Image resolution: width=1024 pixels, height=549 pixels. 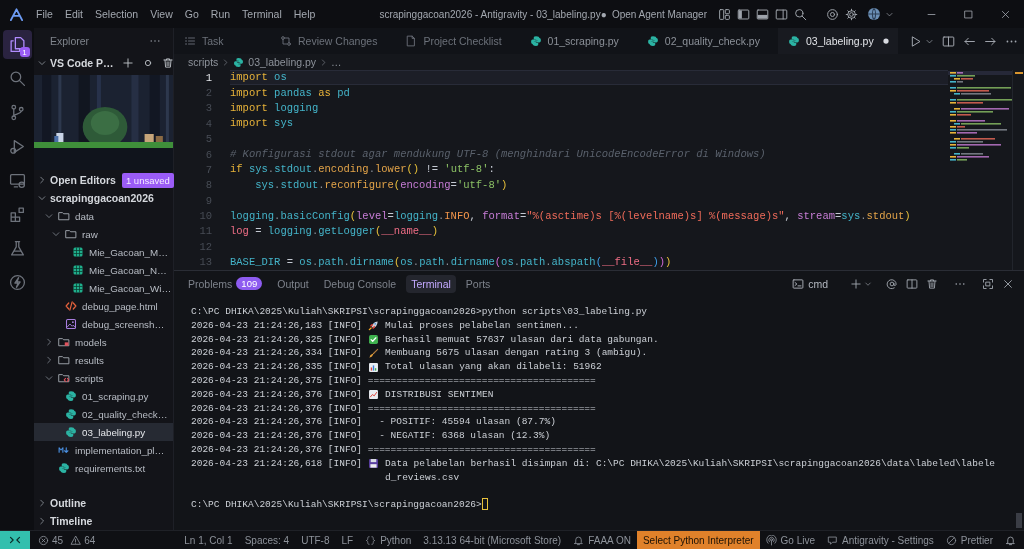 What do you see at coordinates (698, 540) in the screenshot?
I see `status-item: Select Python Interpreter` at bounding box center [698, 540].